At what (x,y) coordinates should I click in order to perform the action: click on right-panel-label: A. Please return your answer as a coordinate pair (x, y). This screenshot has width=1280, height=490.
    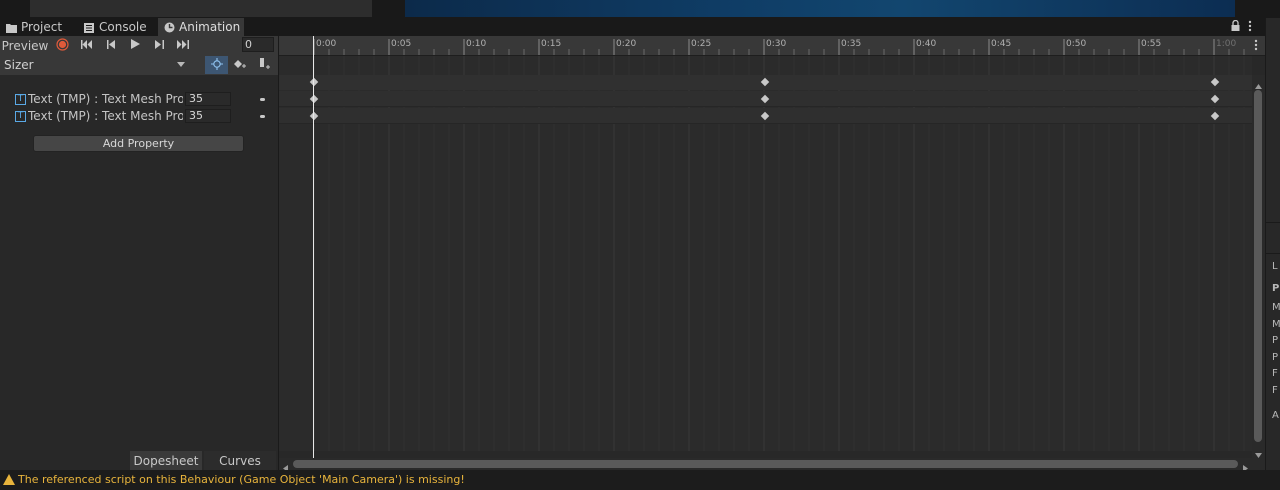
    Looking at the image, I should click on (1275, 415).